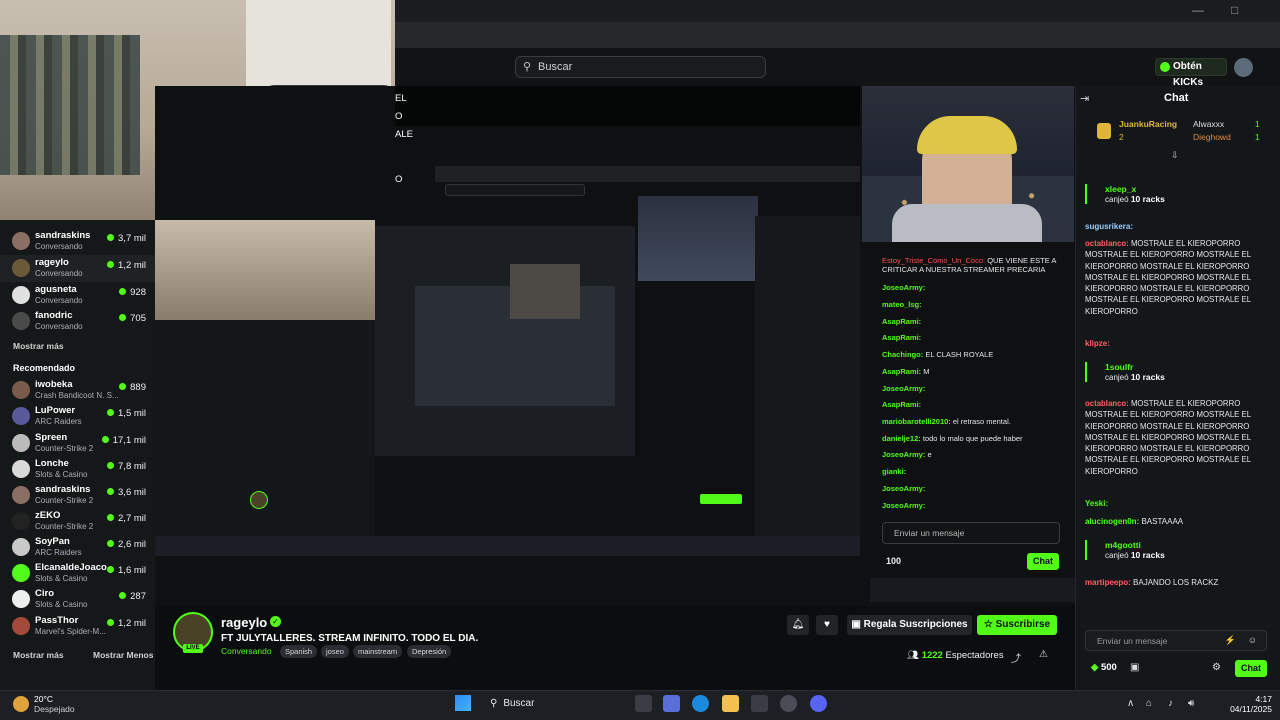 This screenshot has width=1280, height=720. I want to click on chat-redeem-notice: 1soulfr canjeó 10 racks, so click(1175, 372).